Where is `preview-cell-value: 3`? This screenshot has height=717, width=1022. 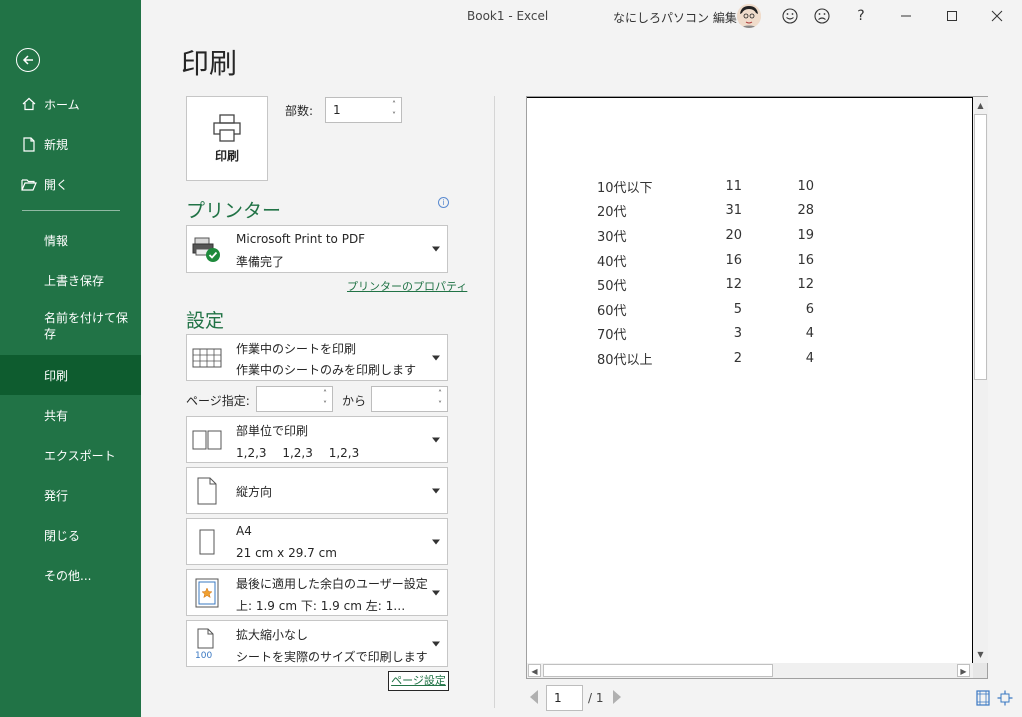
preview-cell-value: 3 is located at coordinates (737, 334).